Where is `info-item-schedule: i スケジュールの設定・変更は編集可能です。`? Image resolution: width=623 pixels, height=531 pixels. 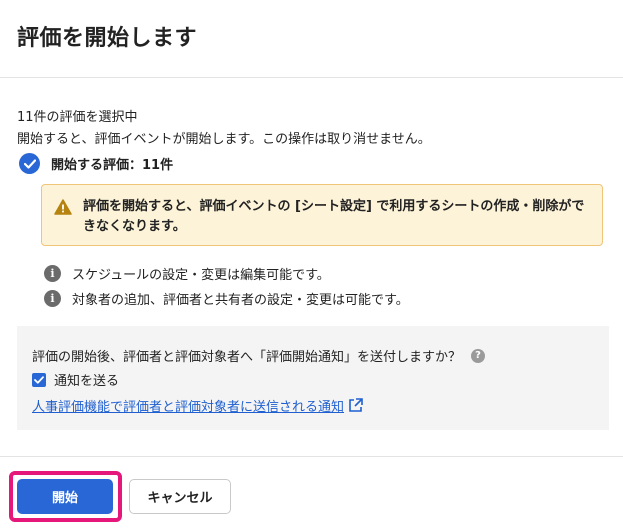
info-item-schedule: i スケジュールの設定・変更は編集可能です。 is located at coordinates (187, 273).